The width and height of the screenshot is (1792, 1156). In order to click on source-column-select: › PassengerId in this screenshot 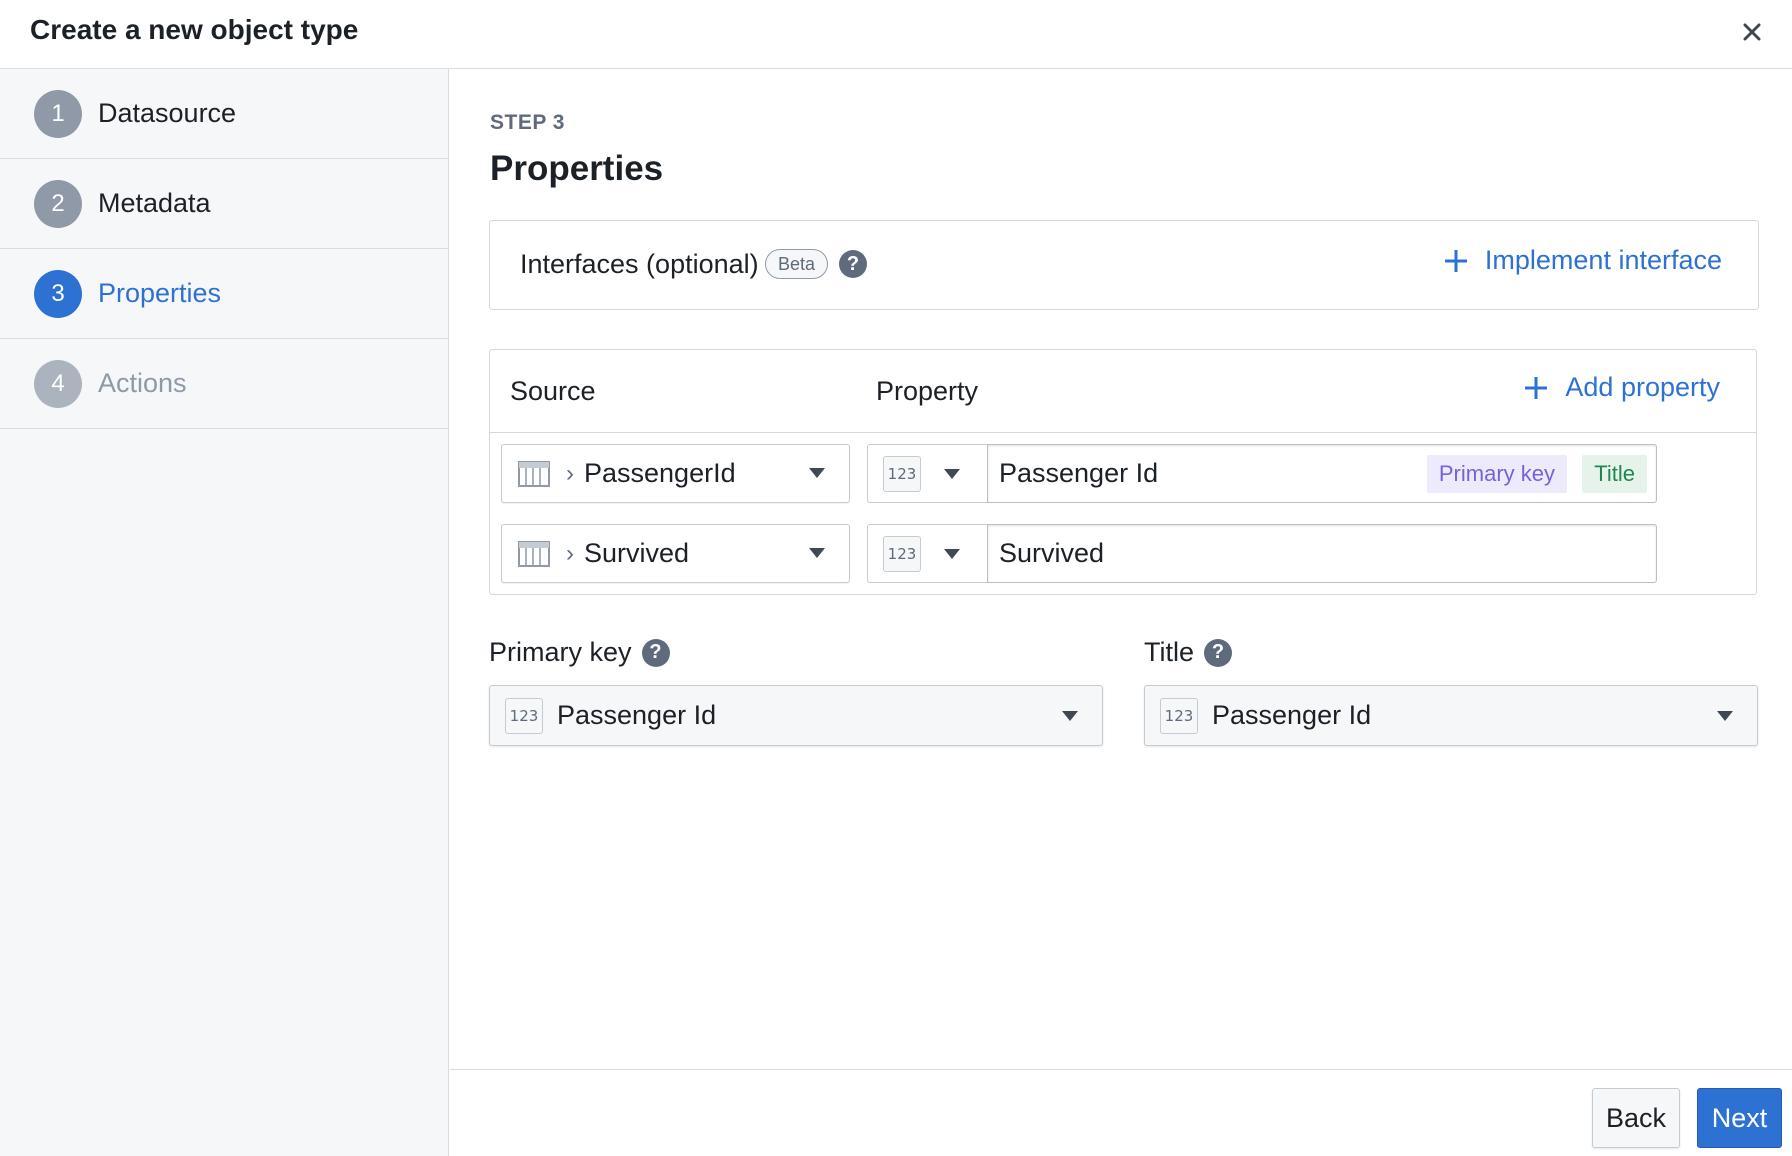, I will do `click(675, 473)`.